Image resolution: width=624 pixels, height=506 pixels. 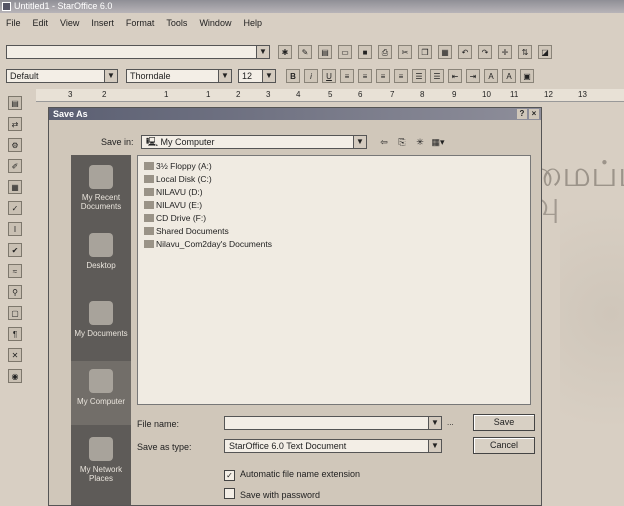 I want to click on place-network-places: My Network Places, so click(x=101, y=461).